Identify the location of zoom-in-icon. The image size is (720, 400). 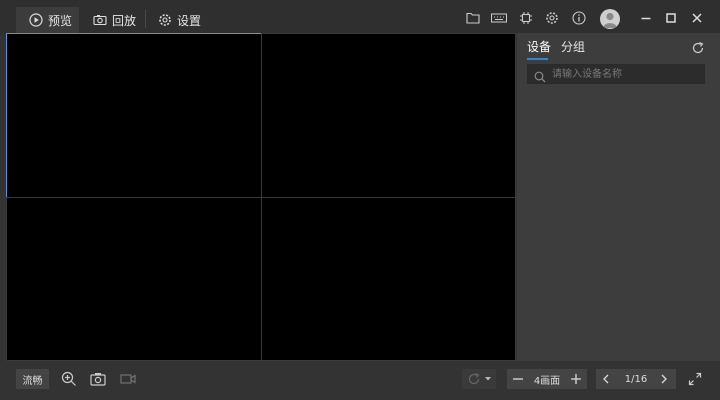
(69, 379).